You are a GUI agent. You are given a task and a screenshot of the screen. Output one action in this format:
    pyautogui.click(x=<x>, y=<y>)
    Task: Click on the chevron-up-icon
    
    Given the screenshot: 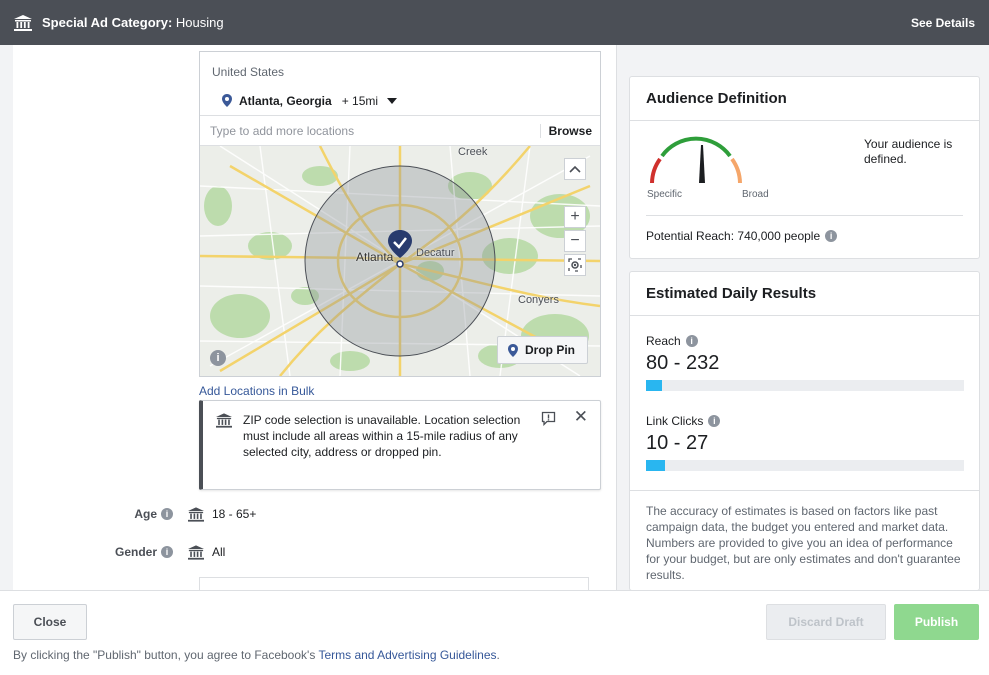 What is the action you would take?
    pyautogui.click(x=575, y=169)
    